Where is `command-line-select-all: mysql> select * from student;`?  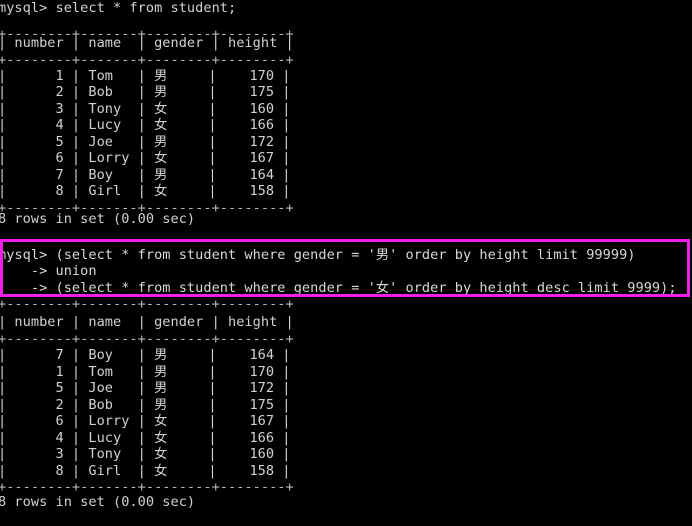 command-line-select-all: mysql> select * from student; is located at coordinates (118, 8).